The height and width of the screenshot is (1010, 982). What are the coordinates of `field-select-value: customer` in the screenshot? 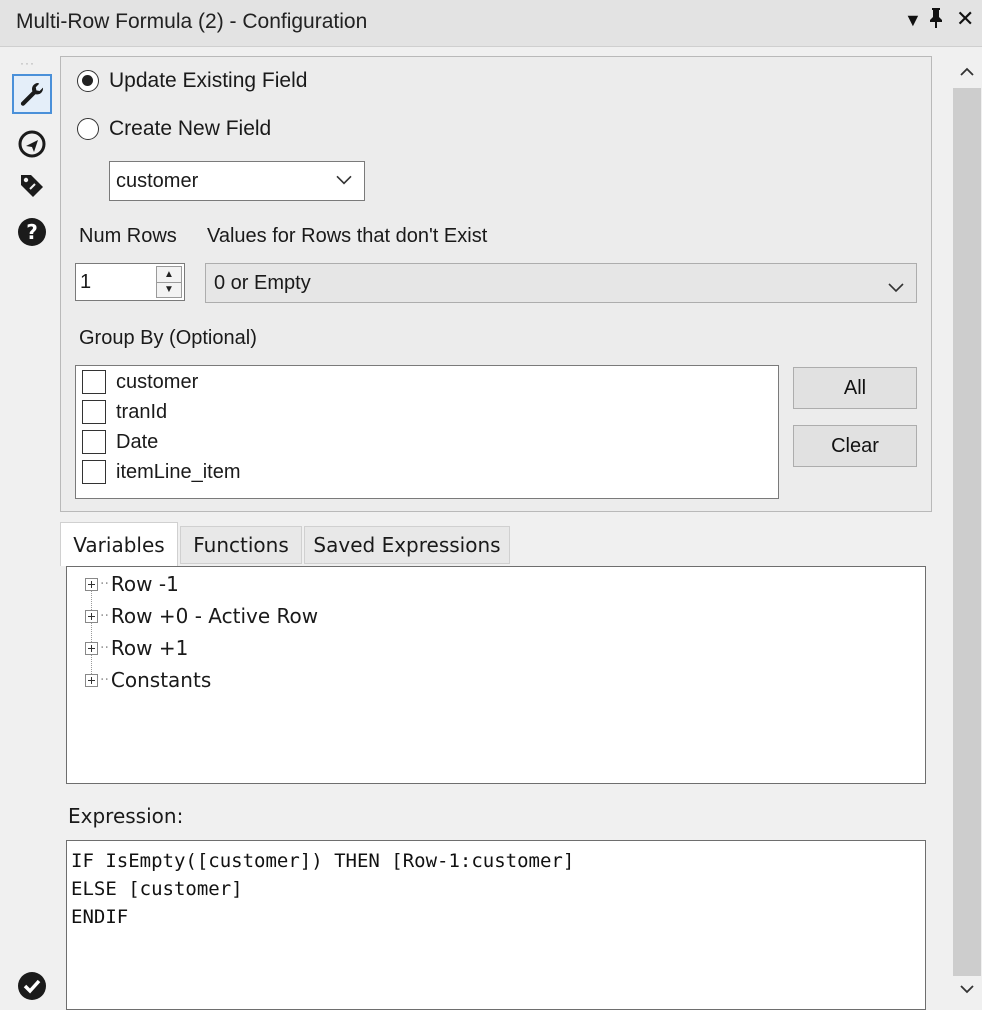 It's located at (157, 180).